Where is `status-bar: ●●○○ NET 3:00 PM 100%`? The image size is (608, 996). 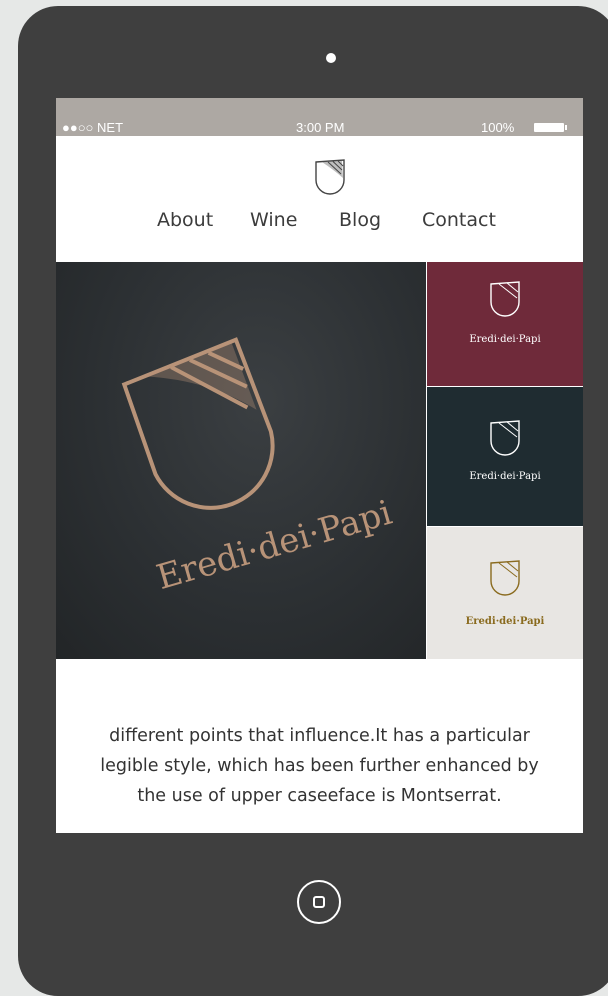
status-bar: ●●○○ NET 3:00 PM 100% is located at coordinates (319, 117).